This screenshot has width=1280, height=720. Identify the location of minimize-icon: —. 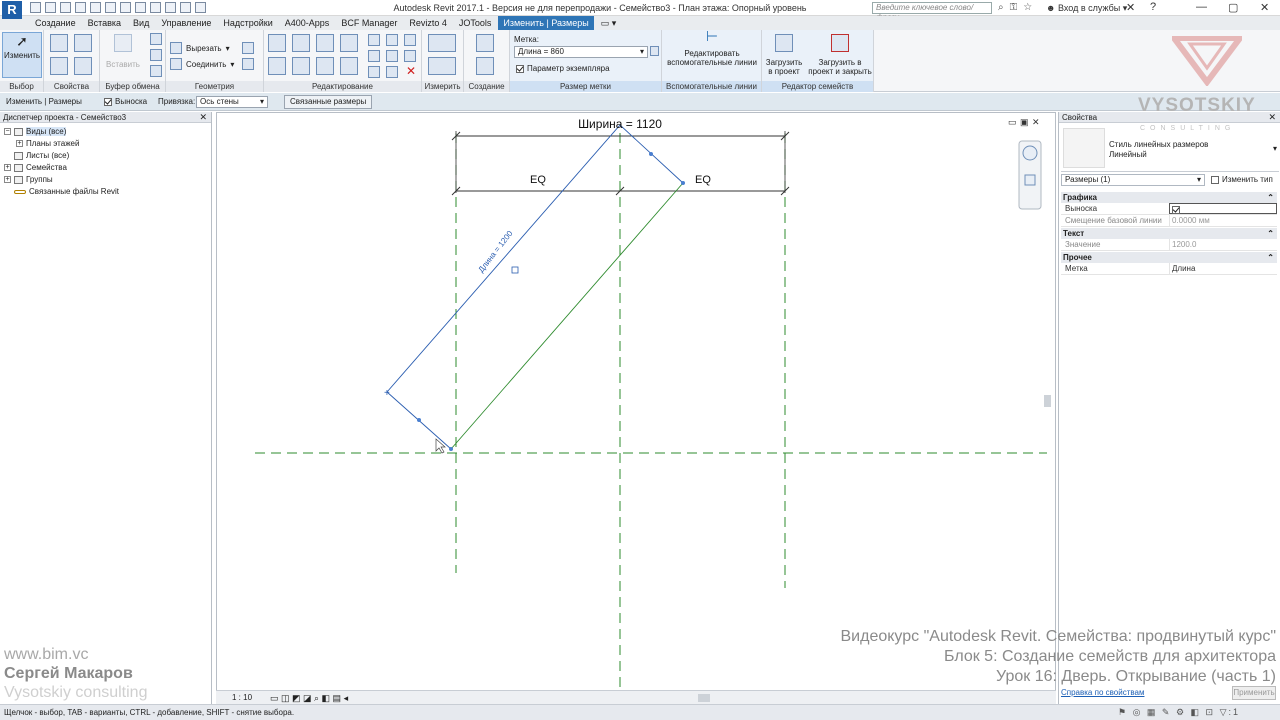
(1201, 7).